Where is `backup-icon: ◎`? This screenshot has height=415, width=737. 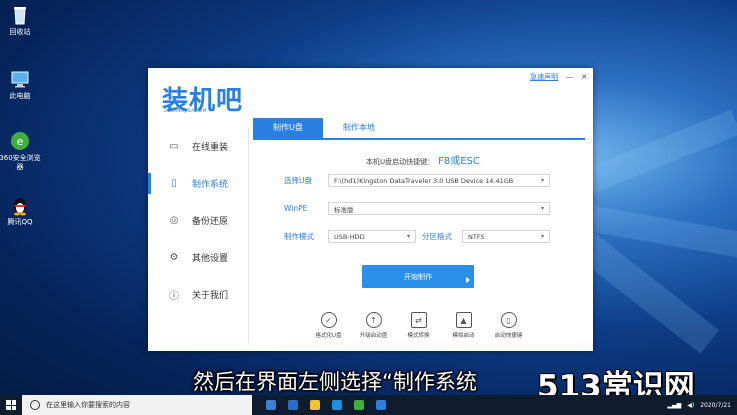 backup-icon: ◎ is located at coordinates (174, 220).